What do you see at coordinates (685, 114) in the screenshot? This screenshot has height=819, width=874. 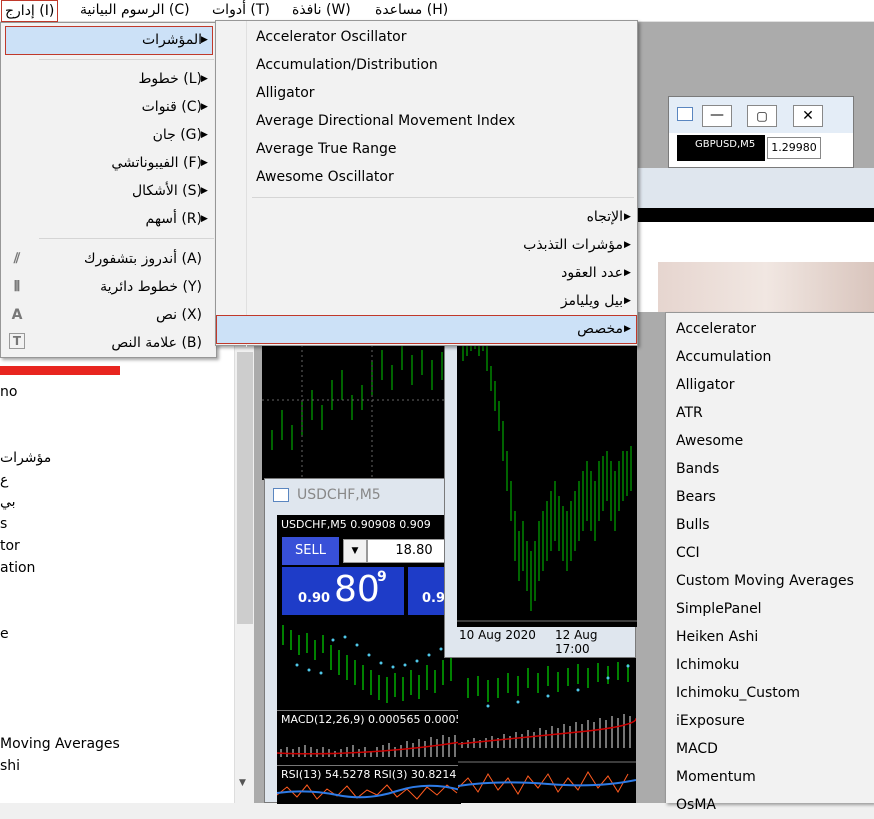 I see `chart-window-icon` at bounding box center [685, 114].